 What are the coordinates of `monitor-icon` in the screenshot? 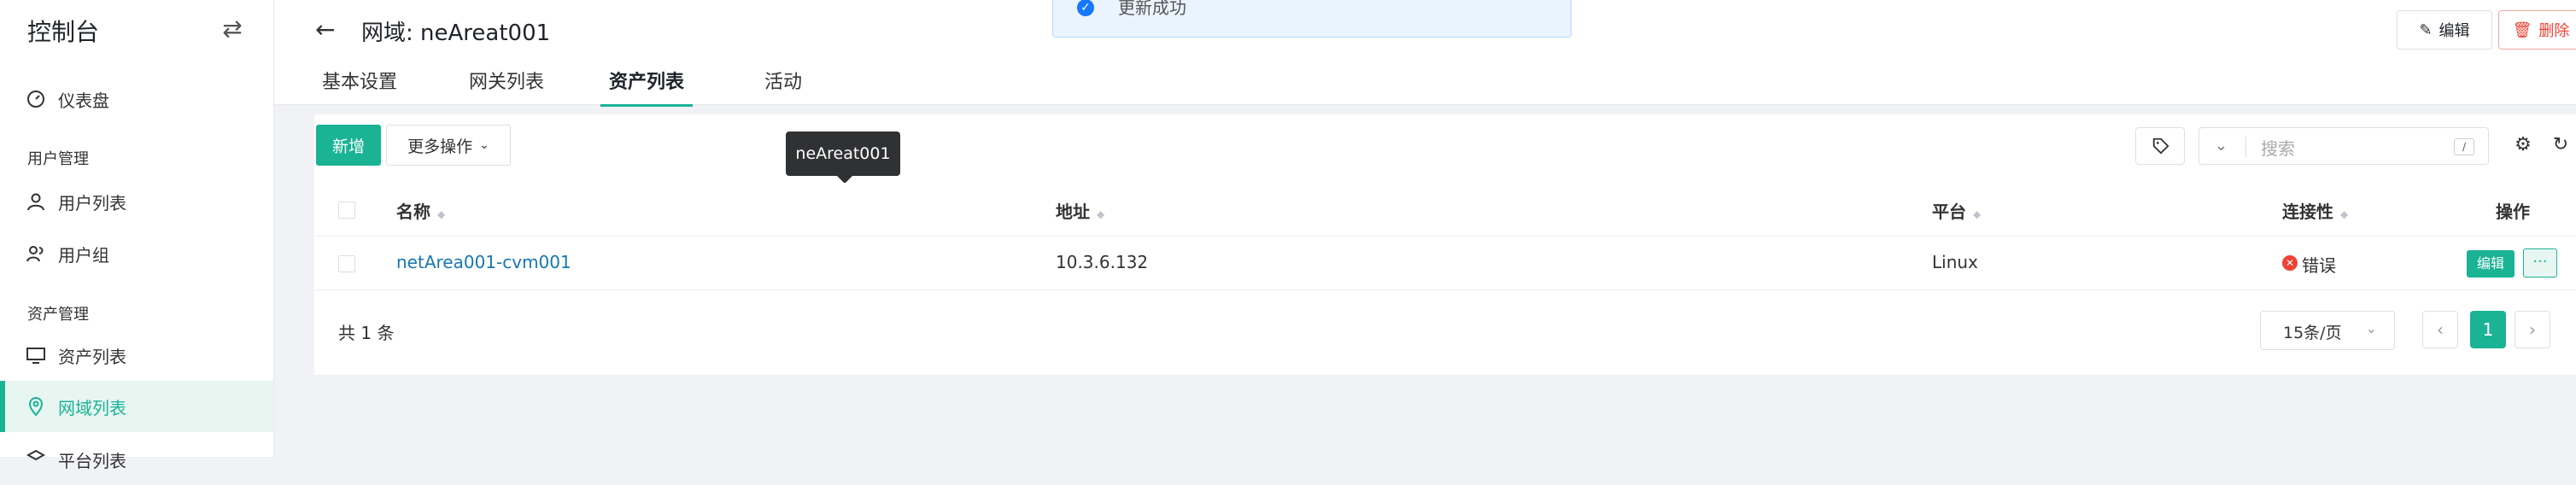 It's located at (35, 356).